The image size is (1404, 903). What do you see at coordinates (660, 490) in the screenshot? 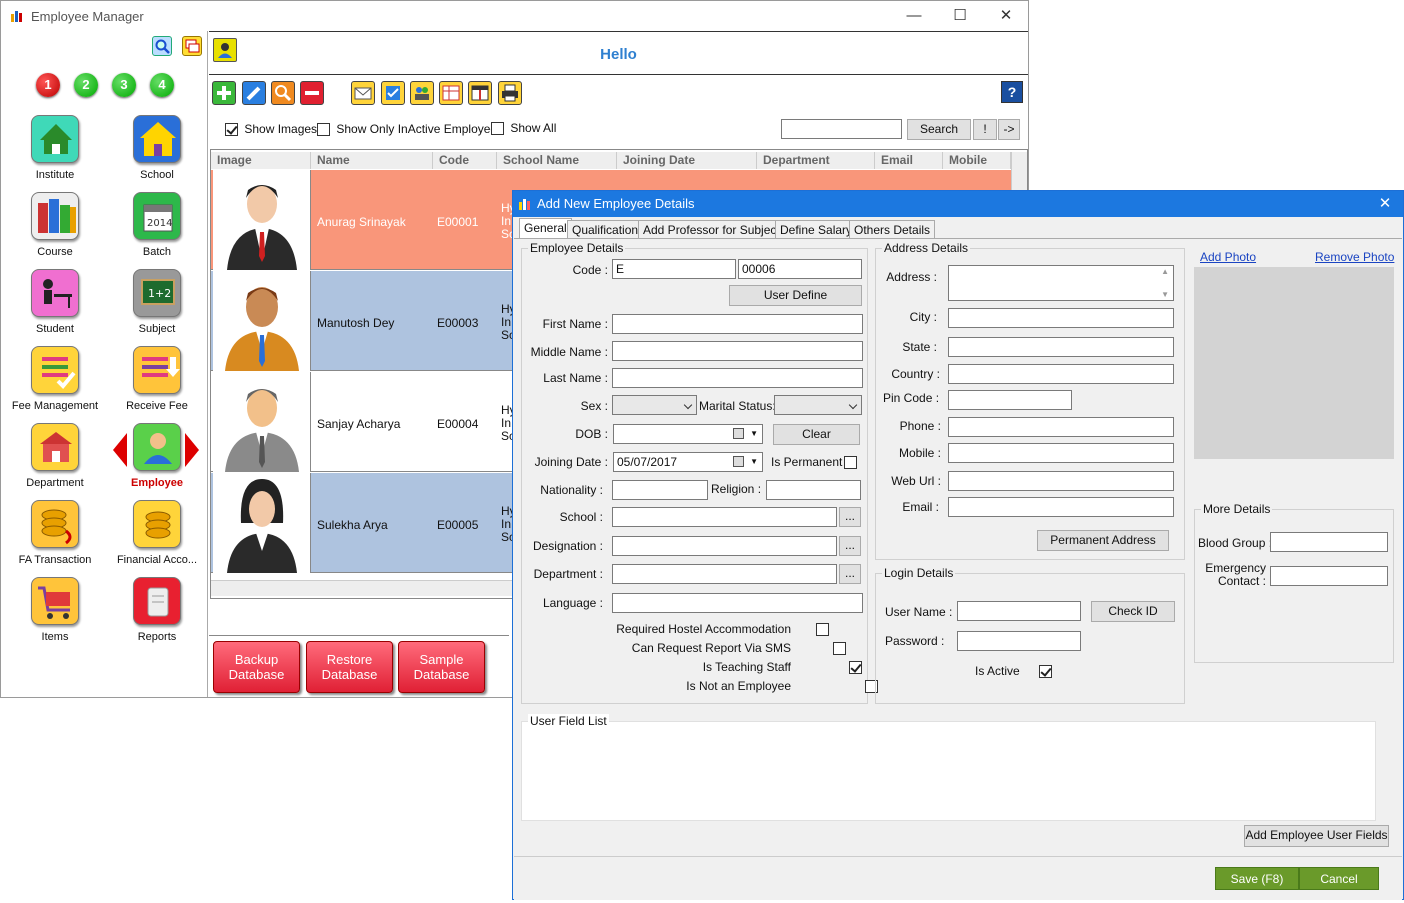
I see `nationality-input` at bounding box center [660, 490].